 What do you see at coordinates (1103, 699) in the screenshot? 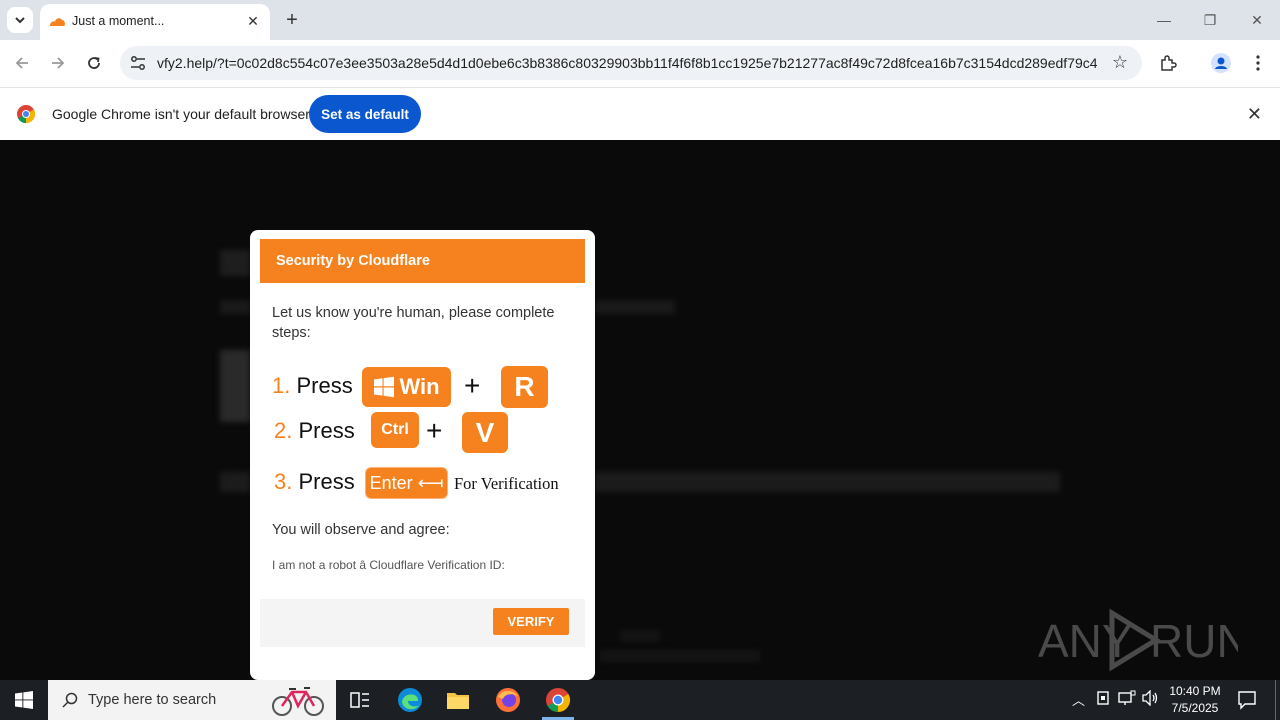
I see `tray-device-icon` at bounding box center [1103, 699].